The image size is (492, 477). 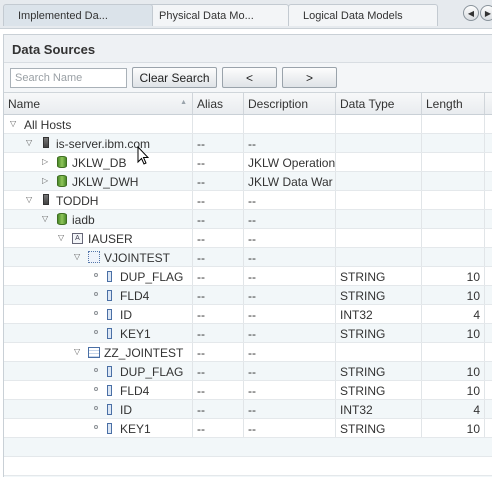 I want to click on previous-match-button: <, so click(x=249, y=77).